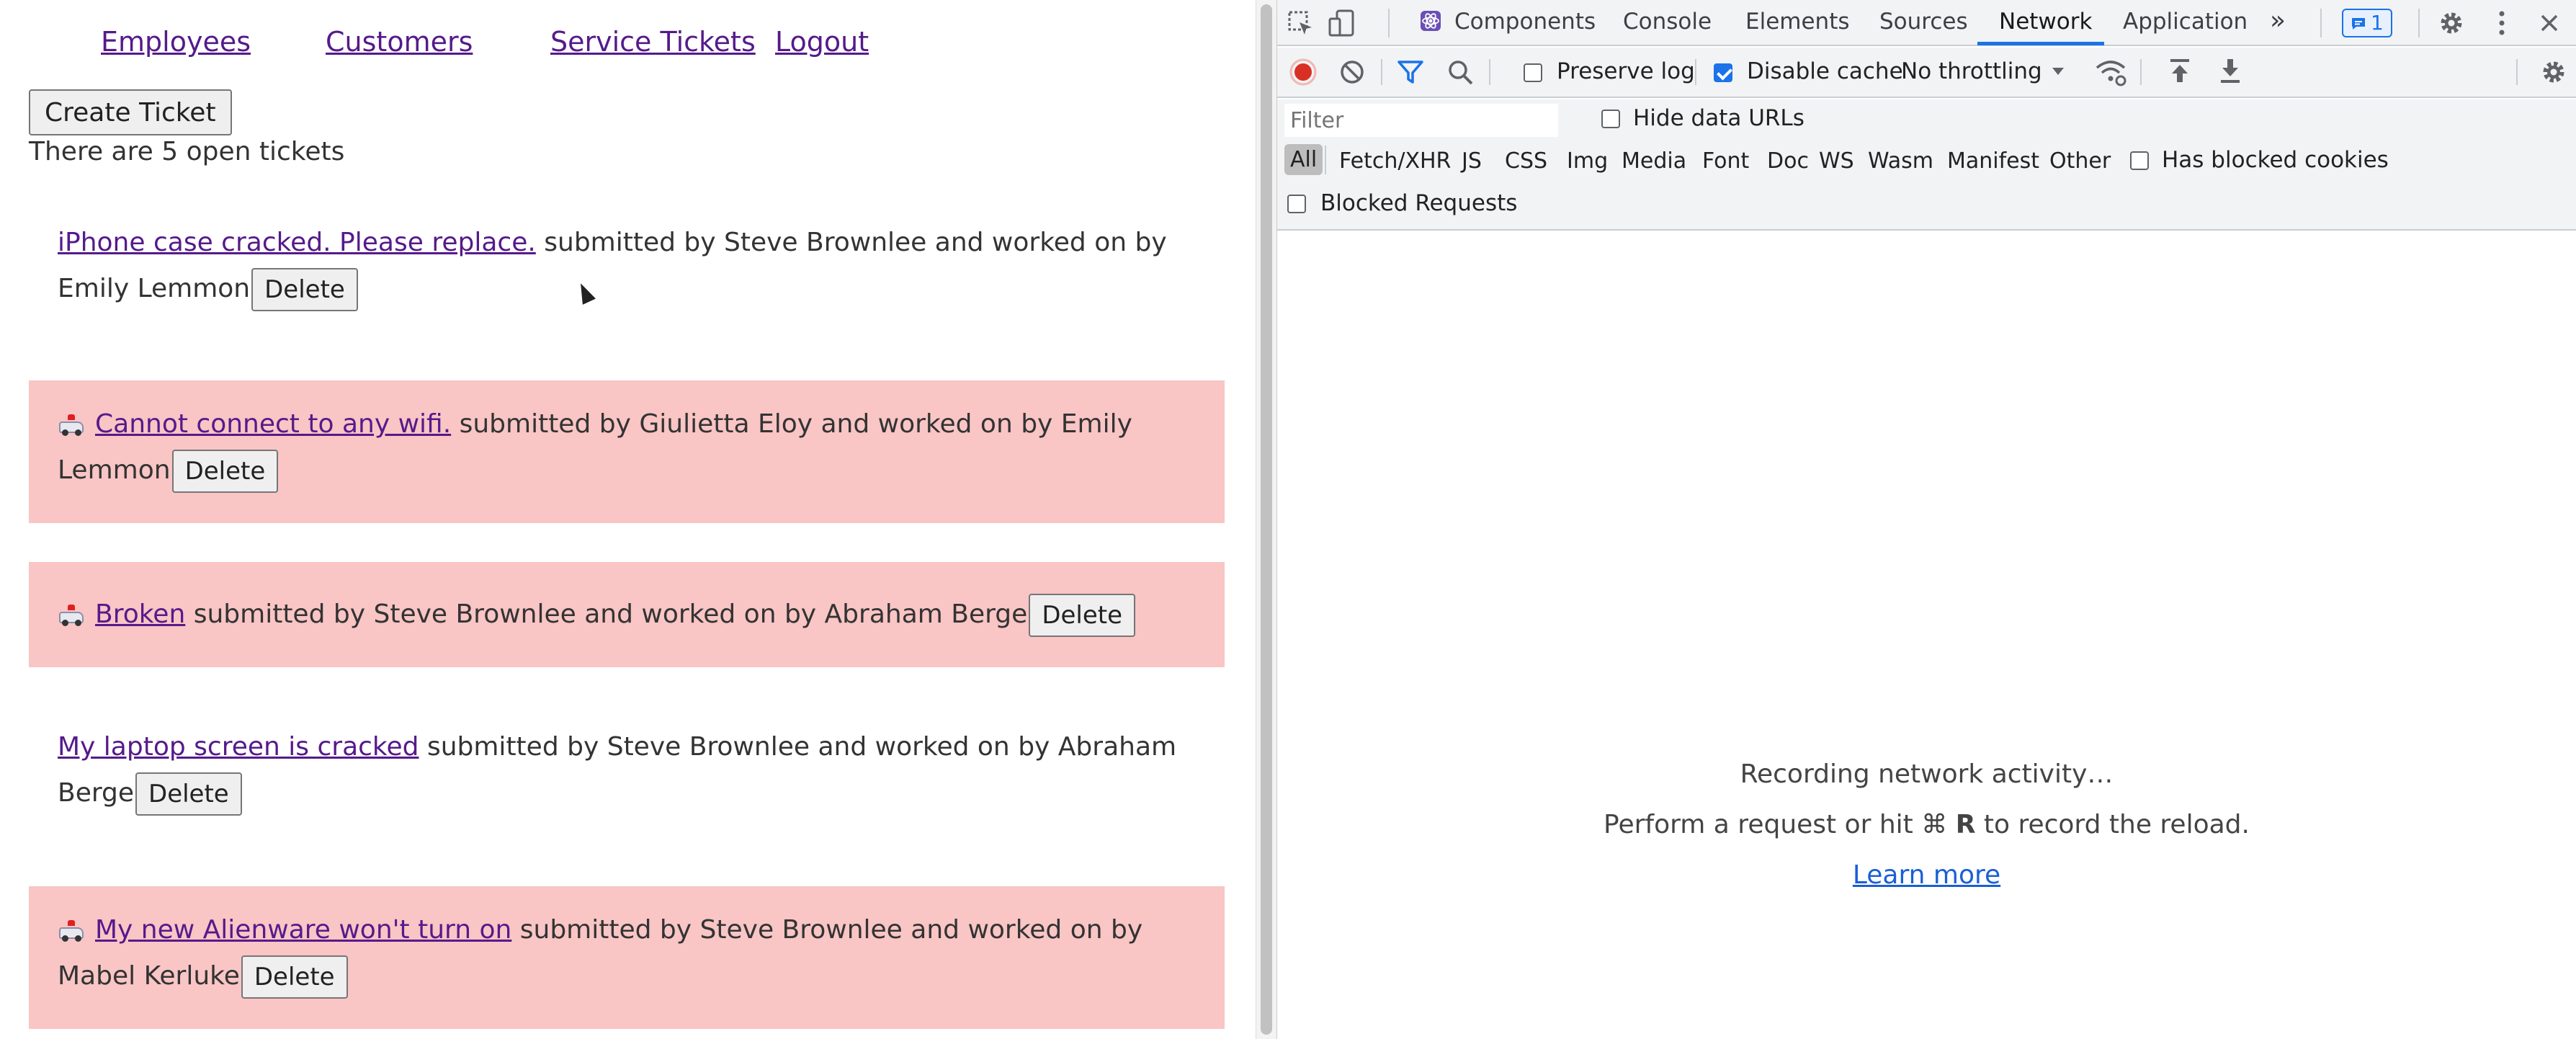 The image size is (2576, 1039). I want to click on preserve-log-checkbox, so click(1533, 72).